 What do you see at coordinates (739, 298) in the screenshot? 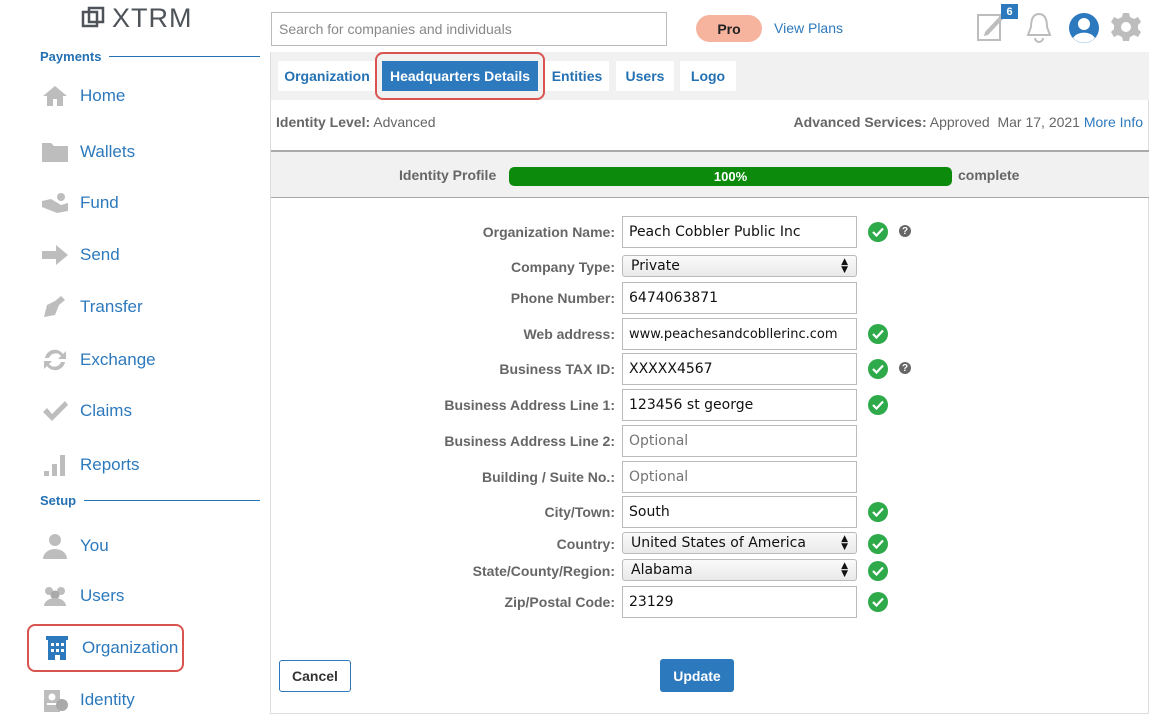
I see `phone-number-field` at bounding box center [739, 298].